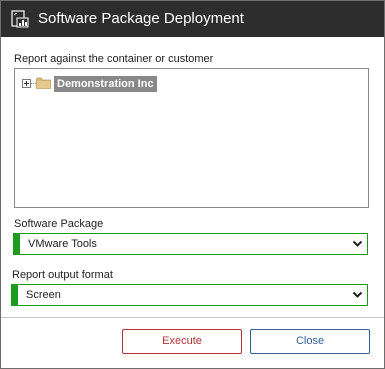 The height and width of the screenshot is (369, 385). Describe the element at coordinates (141, 18) in the screenshot. I see `dialog-title: Software Package Deployment` at that location.